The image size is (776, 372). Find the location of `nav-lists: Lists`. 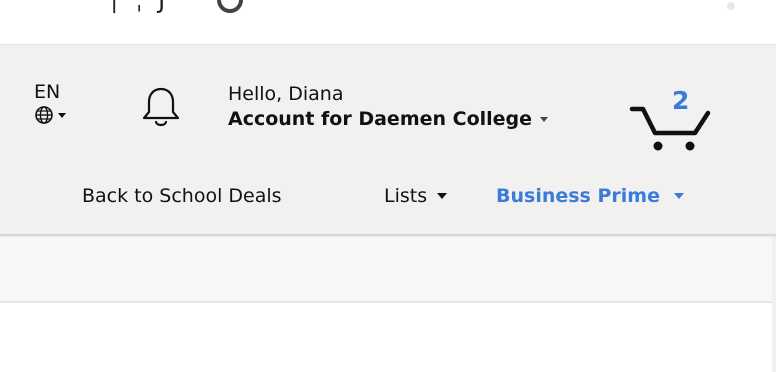

nav-lists: Lists is located at coordinates (416, 196).